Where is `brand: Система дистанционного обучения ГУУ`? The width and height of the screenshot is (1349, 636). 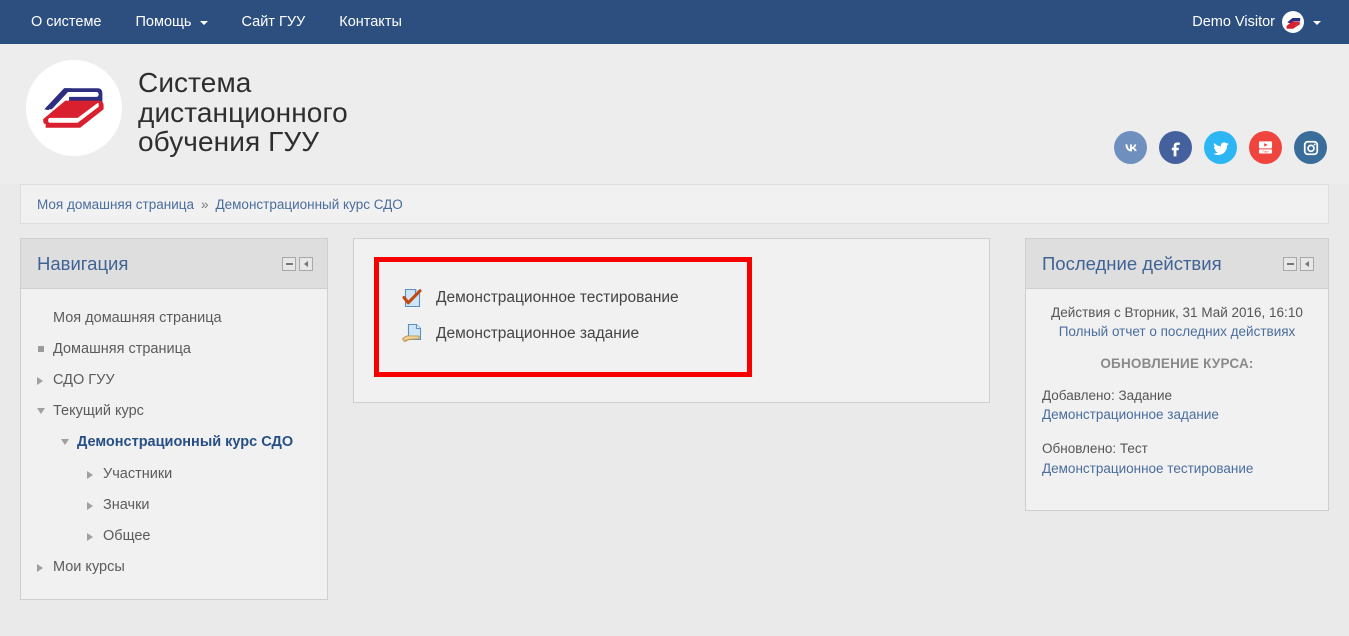
brand: Система дистанционного обучения ГУУ is located at coordinates (187, 108).